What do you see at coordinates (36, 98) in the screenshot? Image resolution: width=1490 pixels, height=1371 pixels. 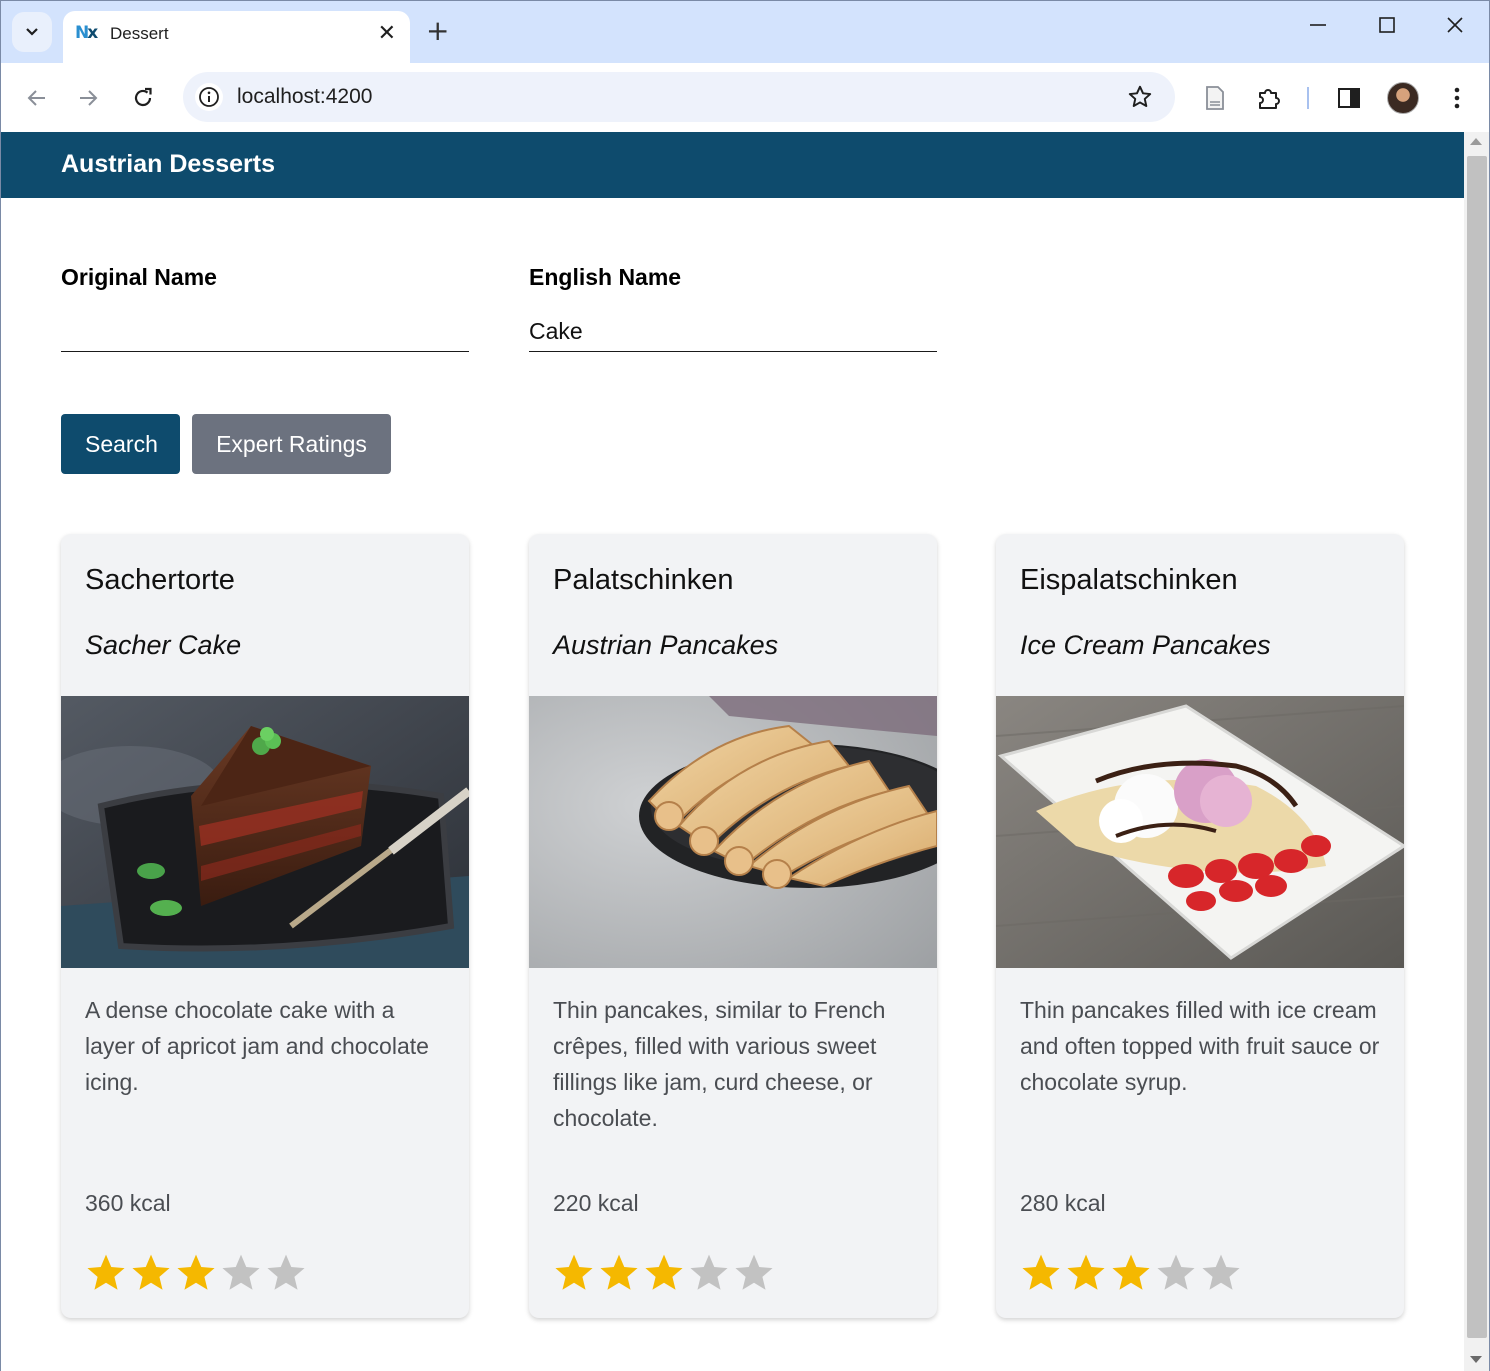 I see `back-arrow-icon` at bounding box center [36, 98].